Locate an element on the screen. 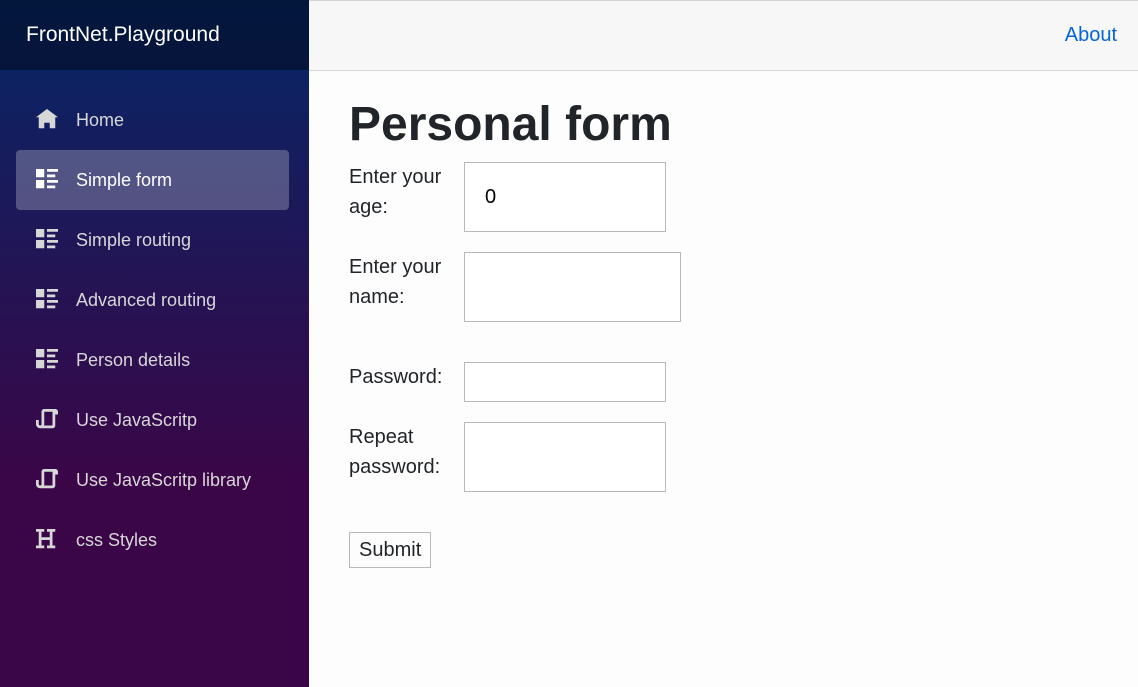  age-label: Enter your age: is located at coordinates (395, 192).